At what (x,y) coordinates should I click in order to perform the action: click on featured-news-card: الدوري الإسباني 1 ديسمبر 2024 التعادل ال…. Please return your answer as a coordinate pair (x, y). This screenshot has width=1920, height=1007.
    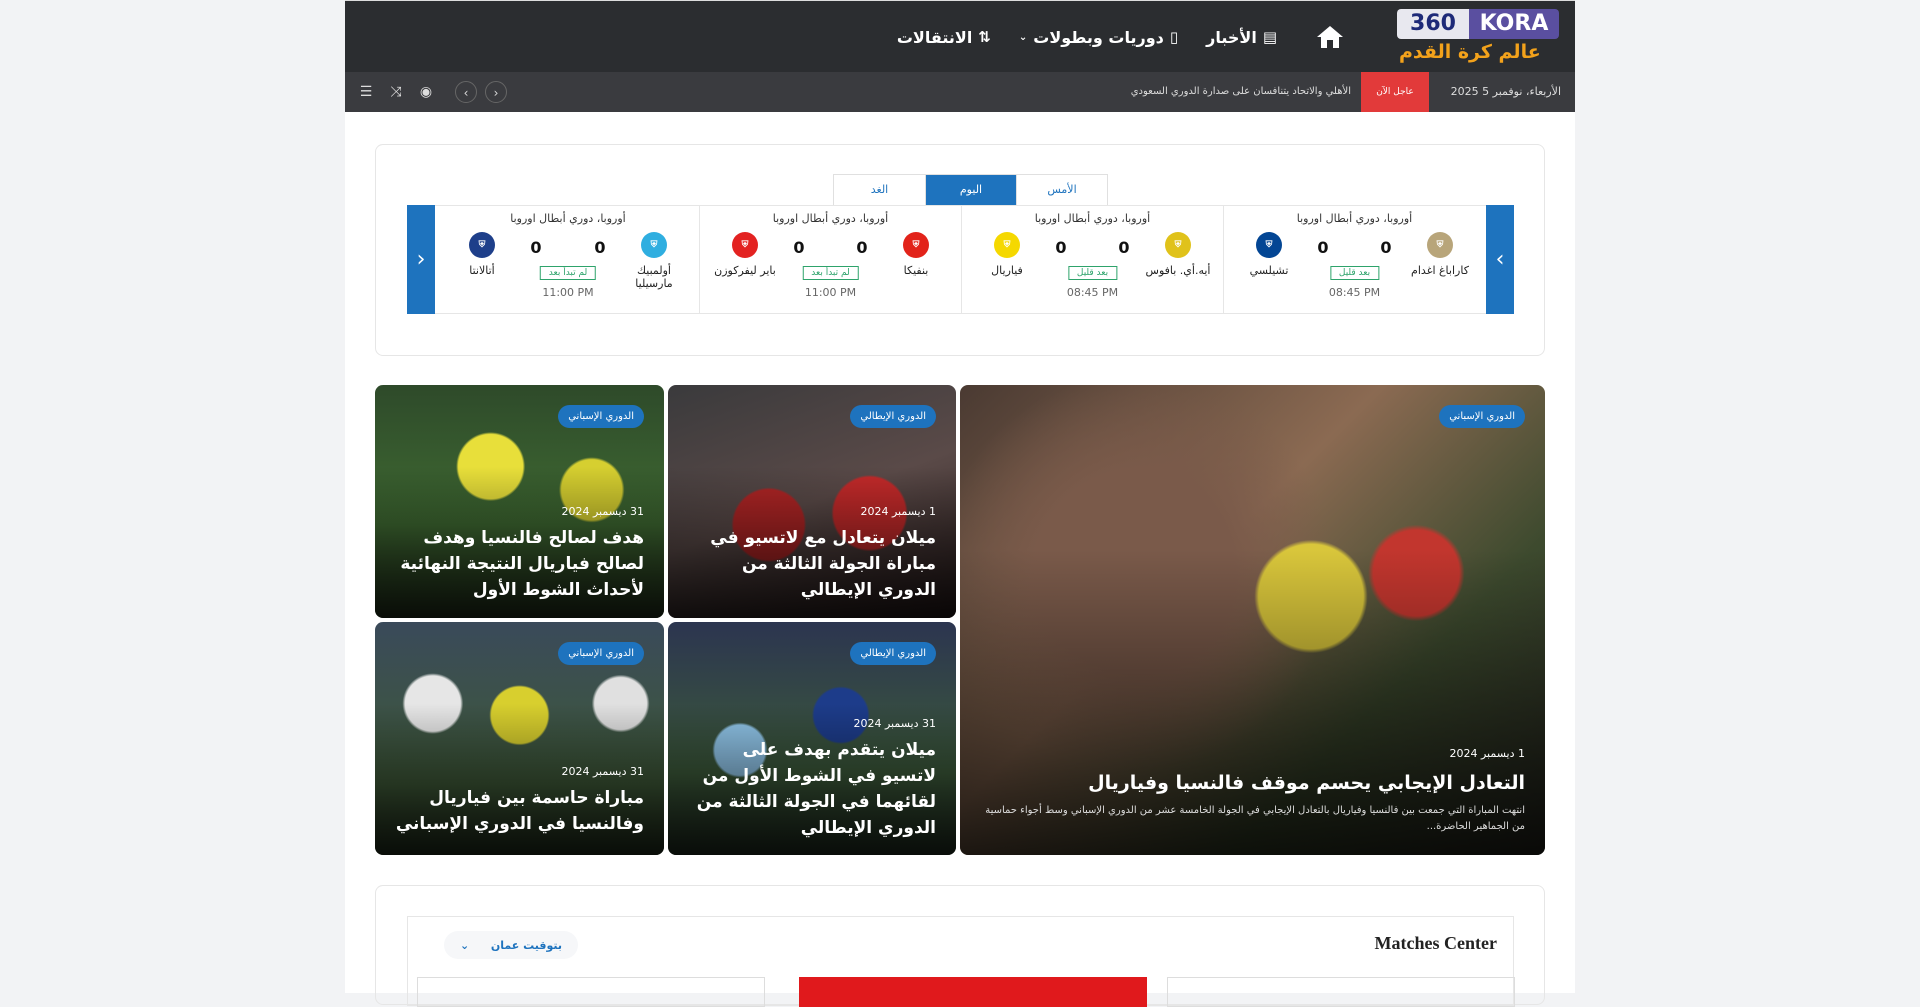
    Looking at the image, I should click on (1252, 620).